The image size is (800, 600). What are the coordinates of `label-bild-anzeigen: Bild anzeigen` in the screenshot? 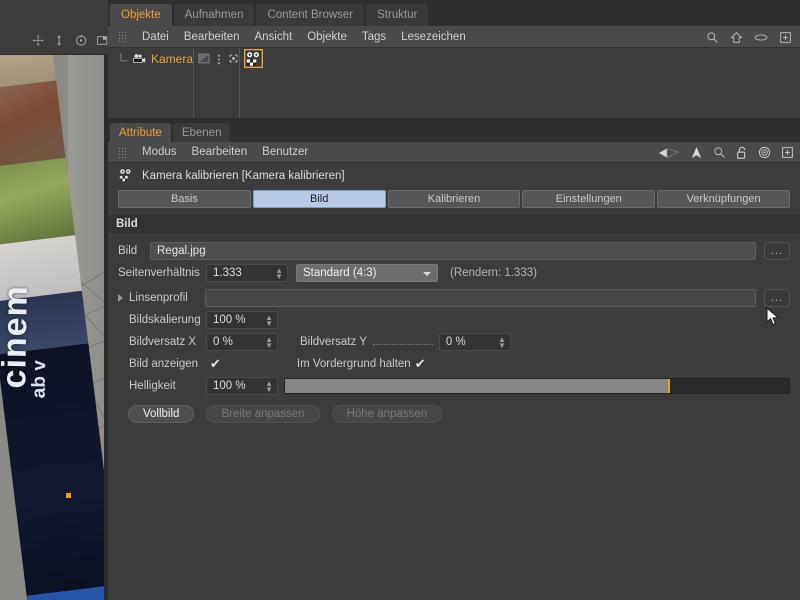 It's located at (164, 364).